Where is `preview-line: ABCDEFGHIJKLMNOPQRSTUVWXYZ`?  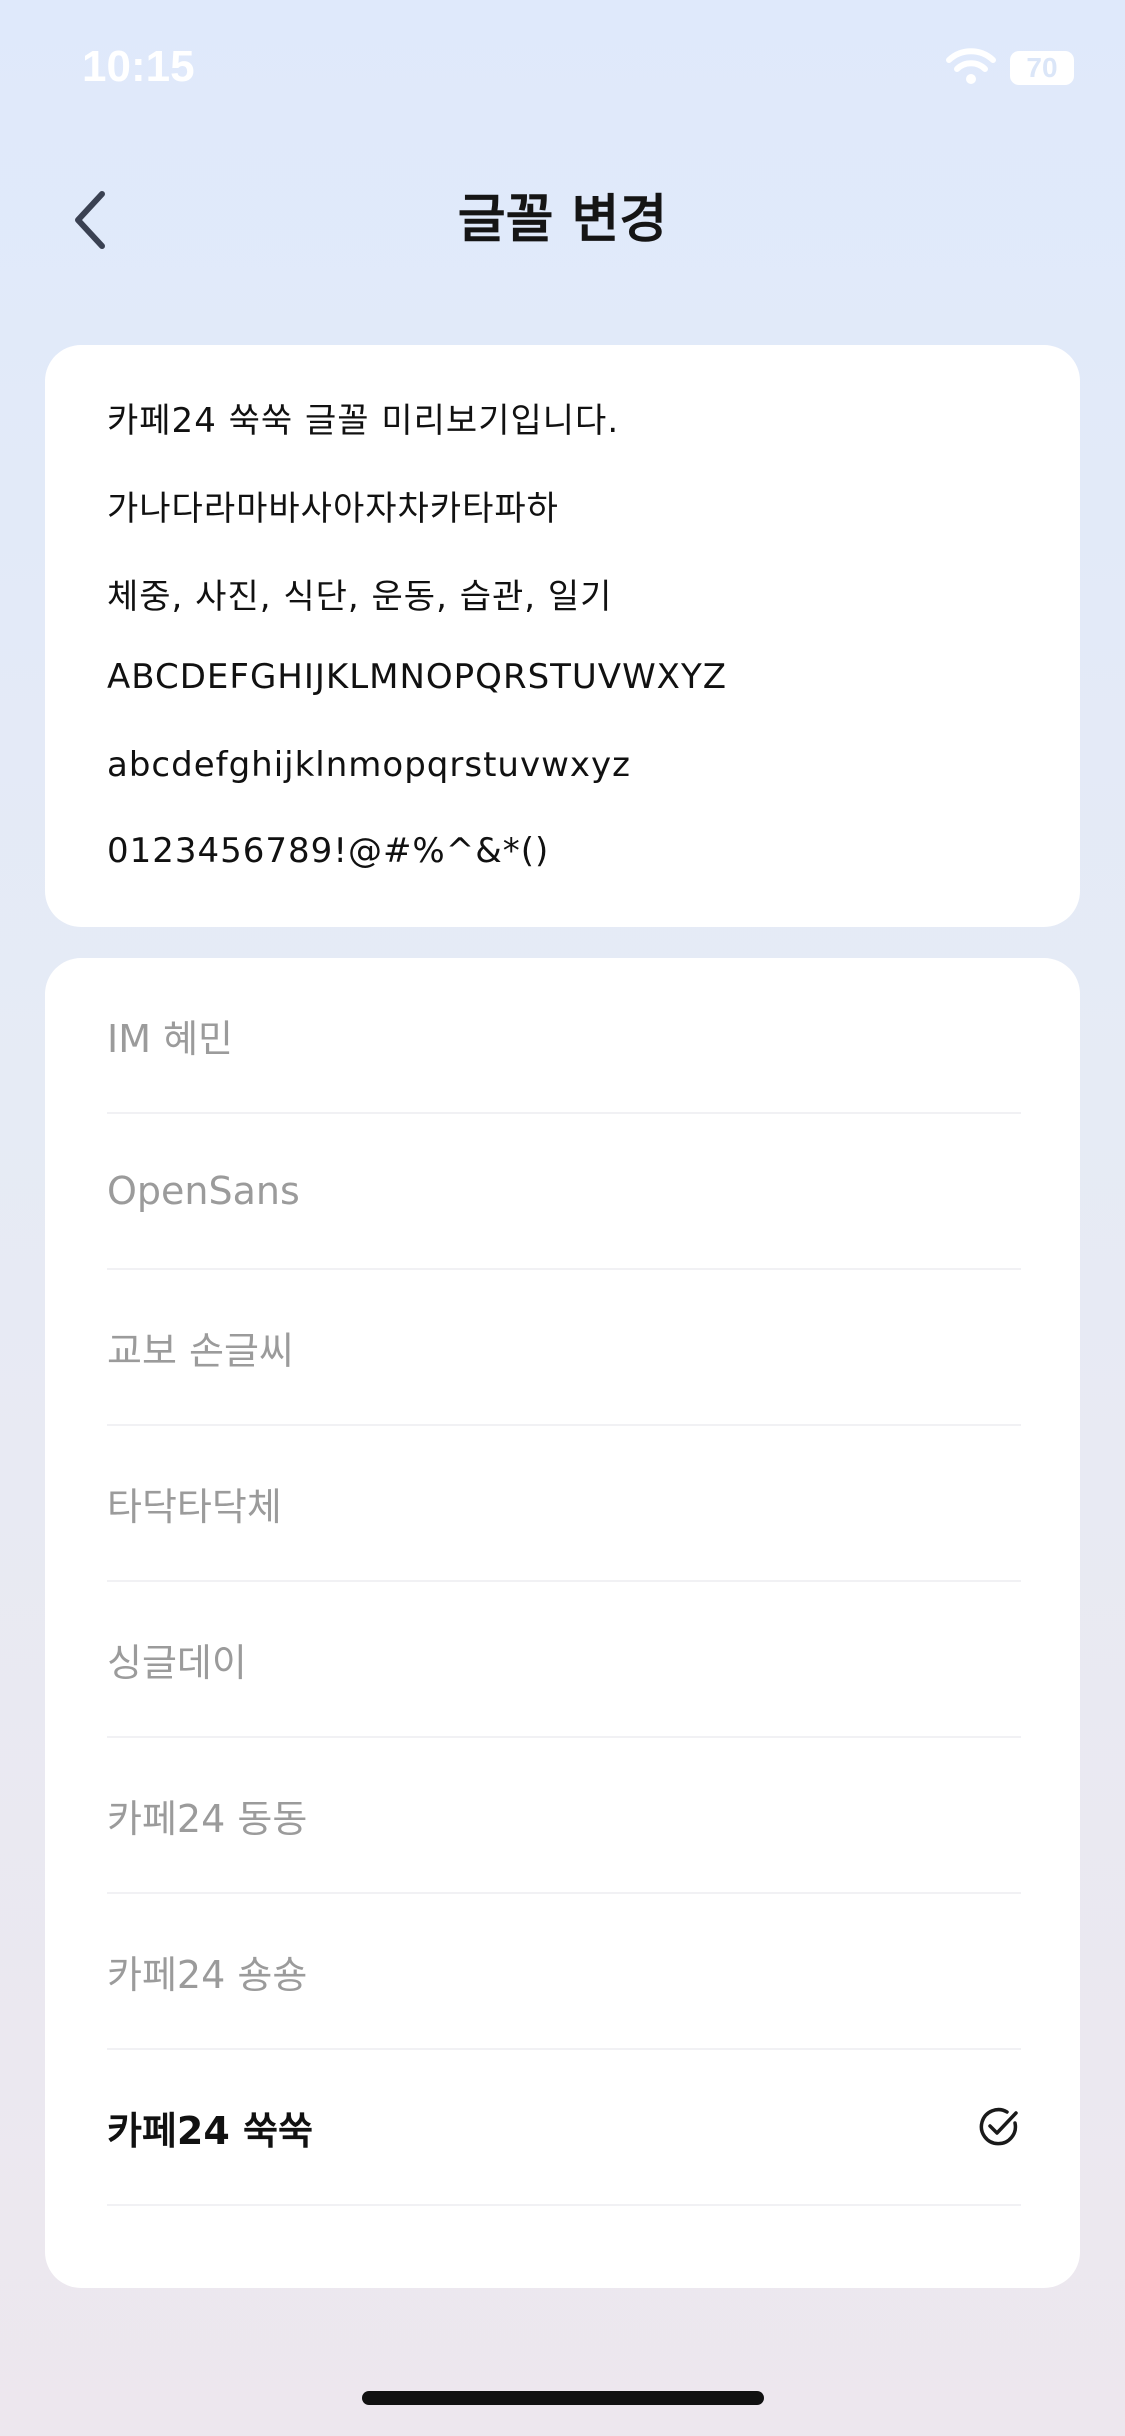 preview-line: ABCDEFGHIJKLMNOPQRSTUVWXYZ is located at coordinates (417, 677).